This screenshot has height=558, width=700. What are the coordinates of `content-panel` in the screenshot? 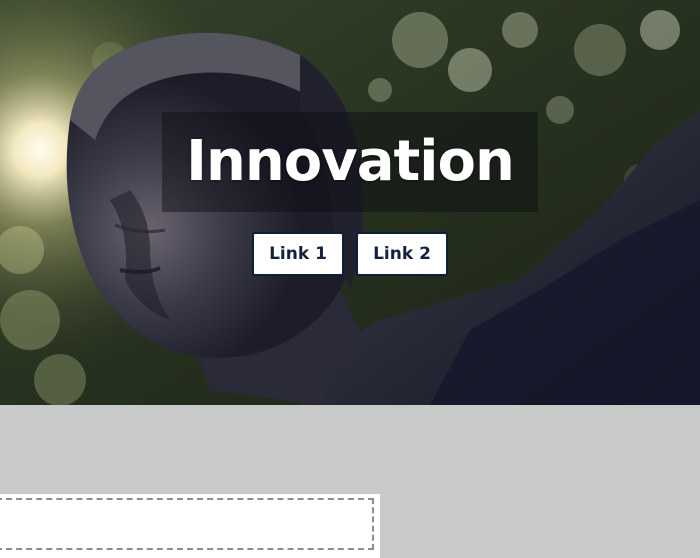 It's located at (190, 526).